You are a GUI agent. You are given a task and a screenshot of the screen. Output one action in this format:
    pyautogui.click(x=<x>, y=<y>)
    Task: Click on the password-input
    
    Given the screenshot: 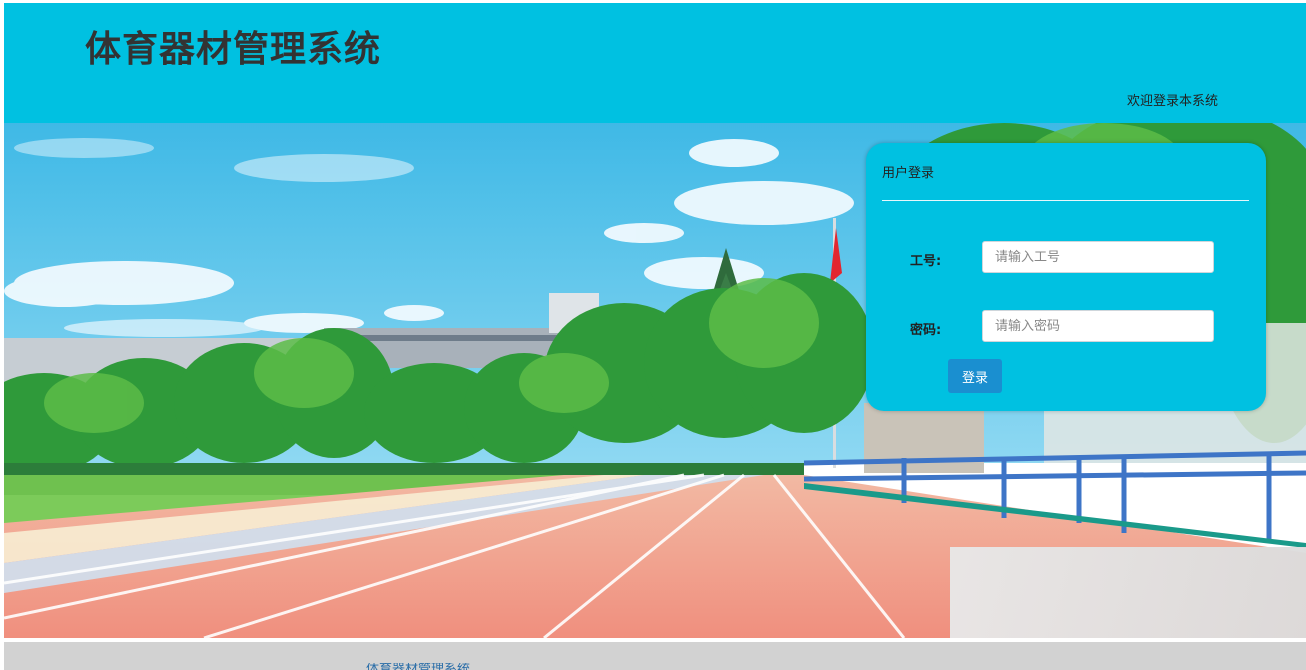 What is the action you would take?
    pyautogui.click(x=1098, y=326)
    